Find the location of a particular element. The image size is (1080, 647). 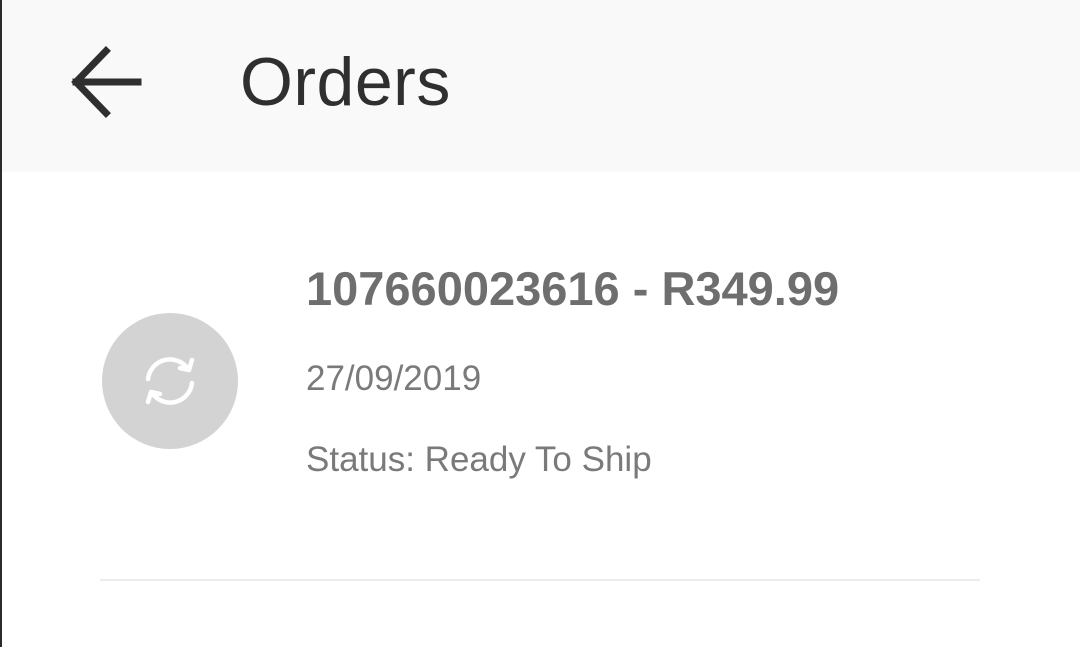

refresh-icon is located at coordinates (170, 381).